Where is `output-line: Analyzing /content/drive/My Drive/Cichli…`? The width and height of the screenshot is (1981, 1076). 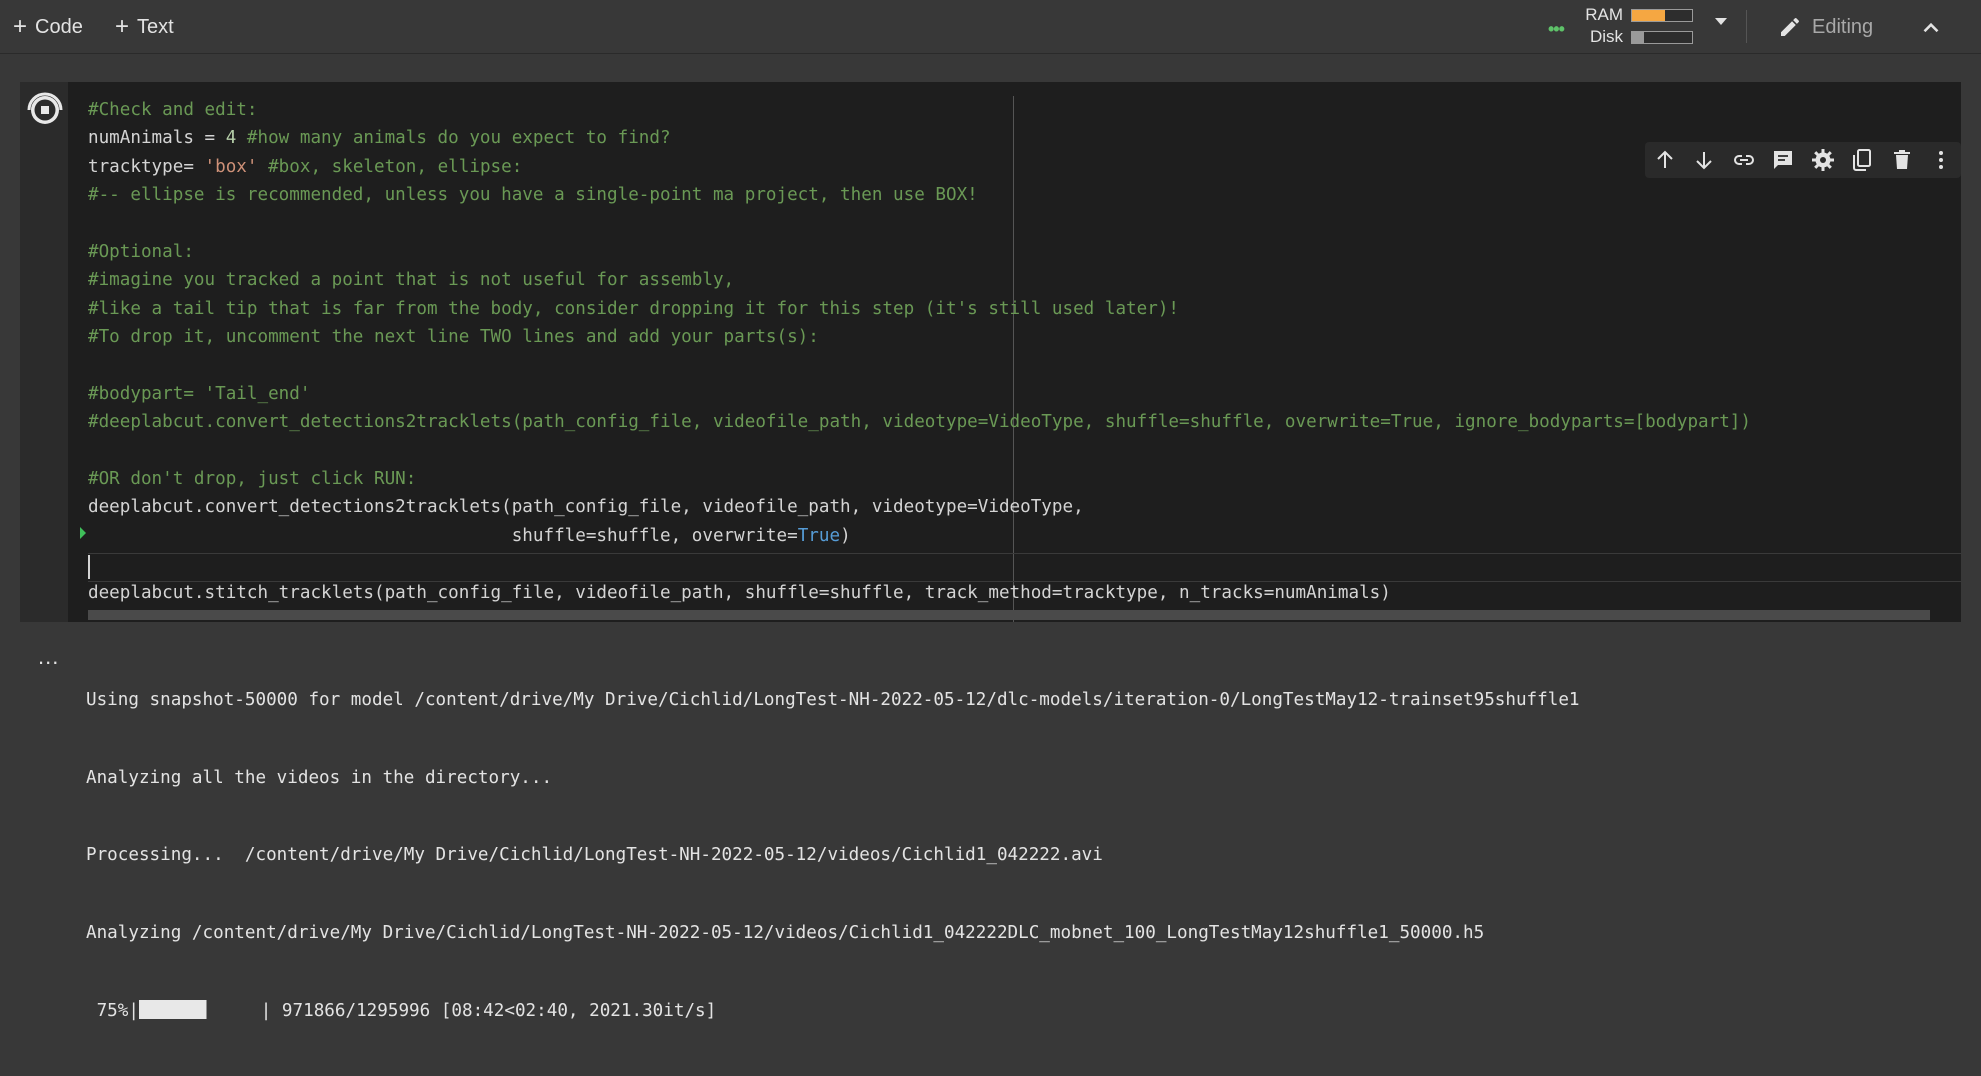 output-line: Analyzing /content/drive/My Drive/Cichli… is located at coordinates (785, 932).